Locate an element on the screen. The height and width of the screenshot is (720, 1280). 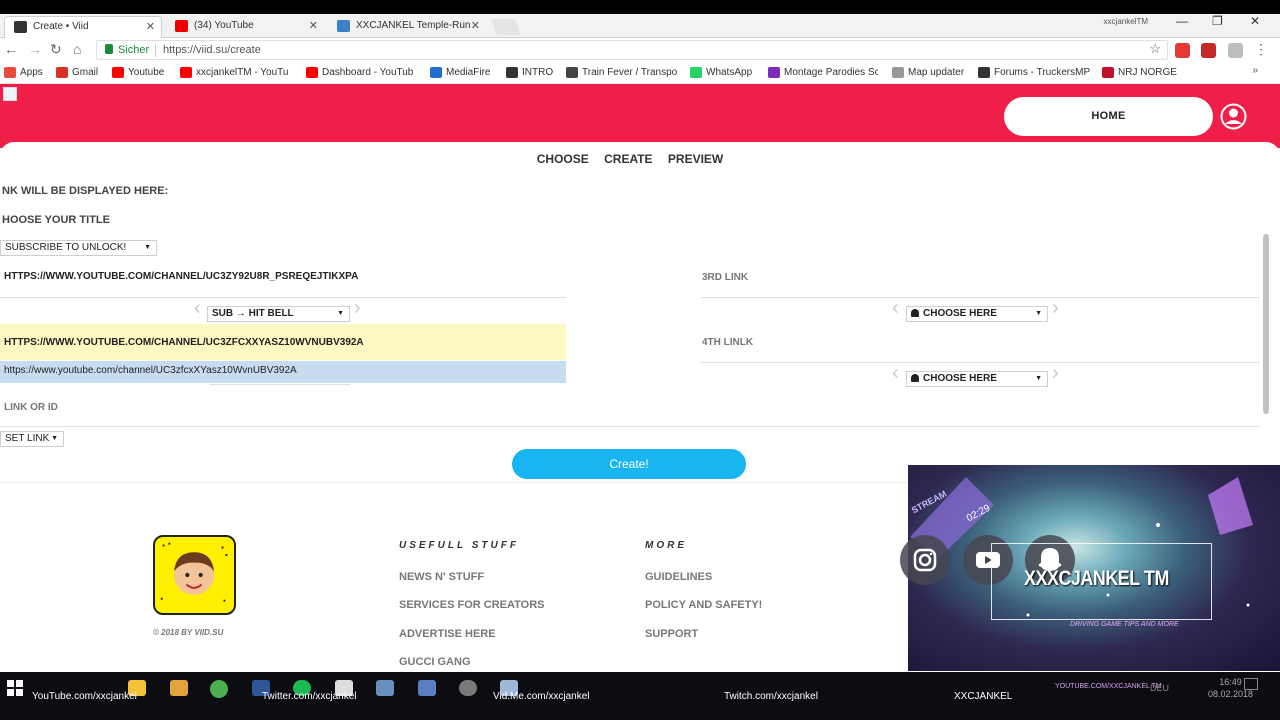
bookmark-map-updater: Map updater is located at coordinates (928, 73).